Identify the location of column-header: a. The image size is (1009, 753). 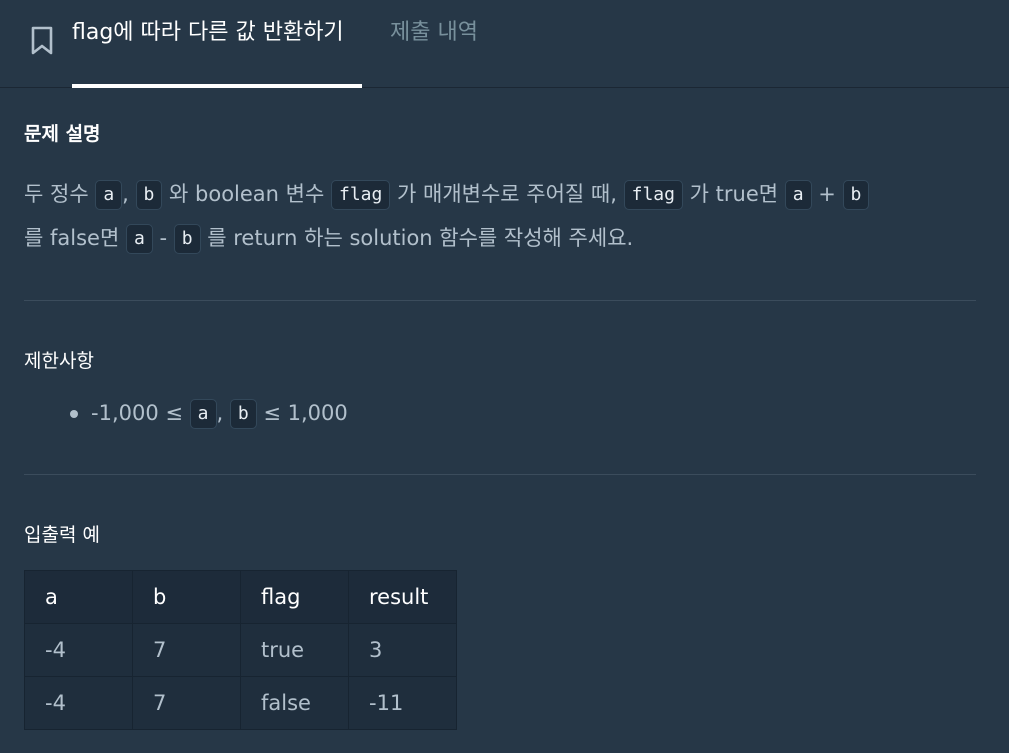
(78, 597).